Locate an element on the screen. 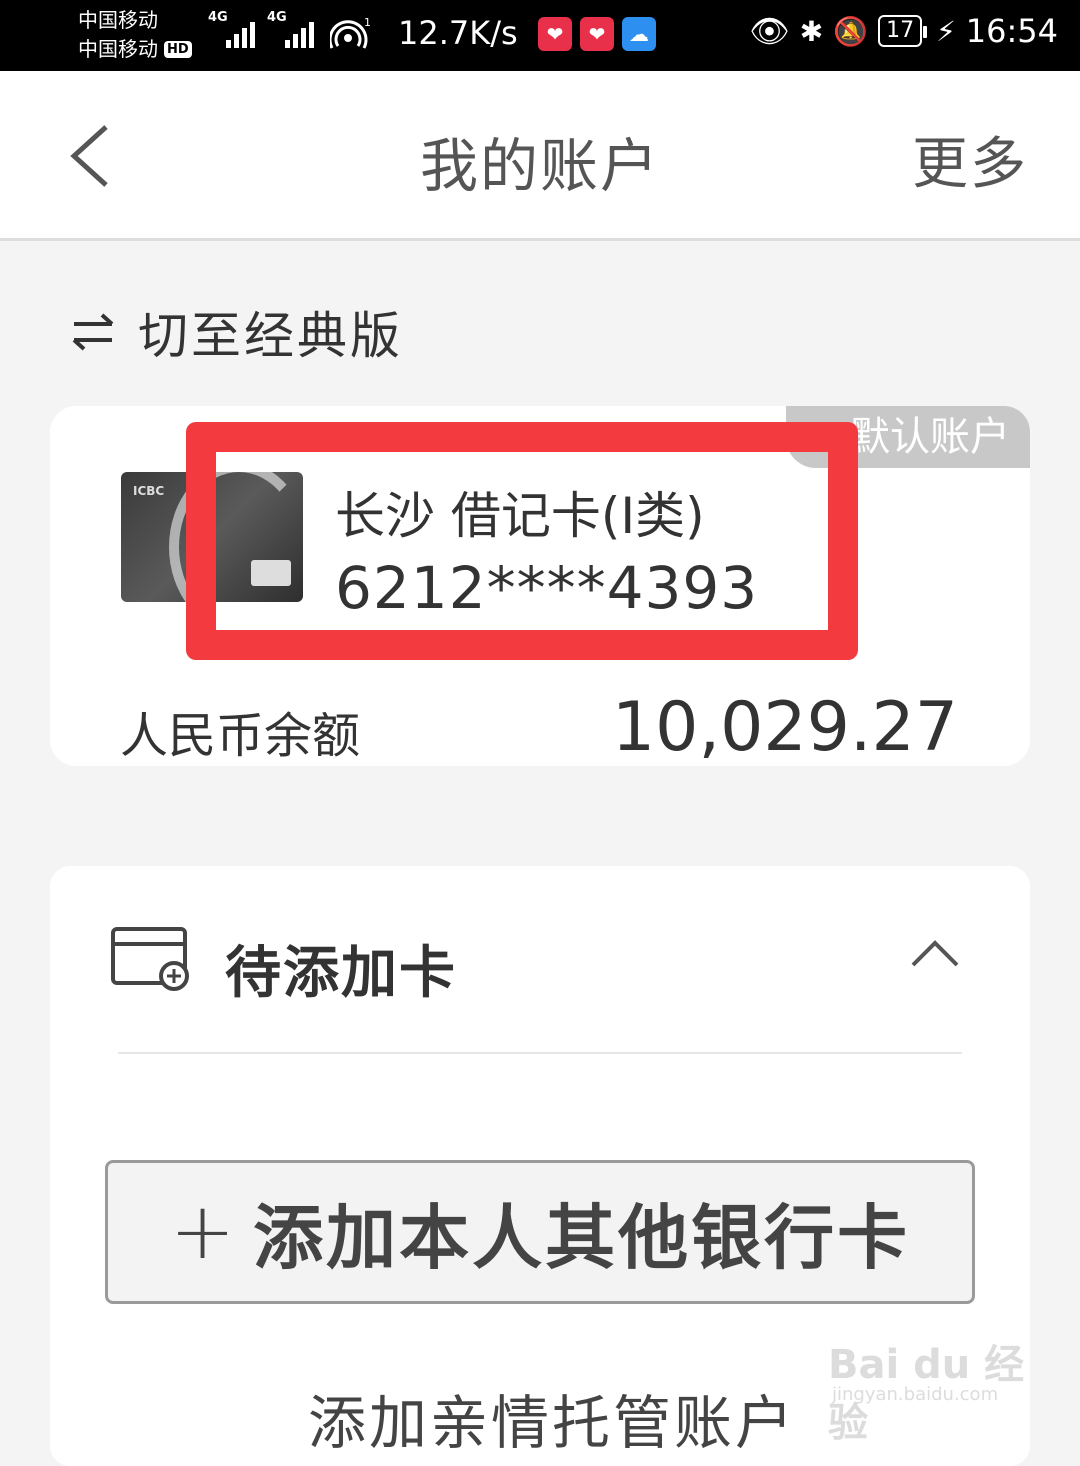  hotspot-icon: 1 is located at coordinates (350, 32).